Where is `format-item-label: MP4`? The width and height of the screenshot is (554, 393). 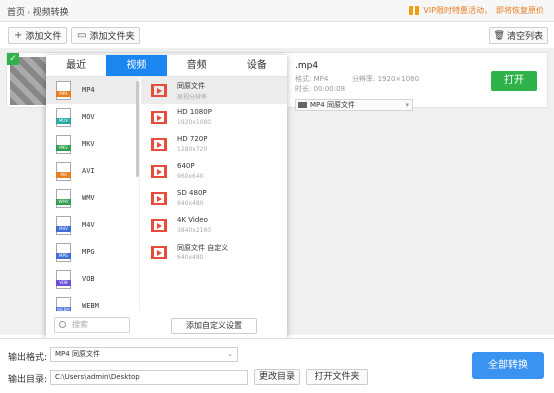 format-item-label: MP4 is located at coordinates (88, 90).